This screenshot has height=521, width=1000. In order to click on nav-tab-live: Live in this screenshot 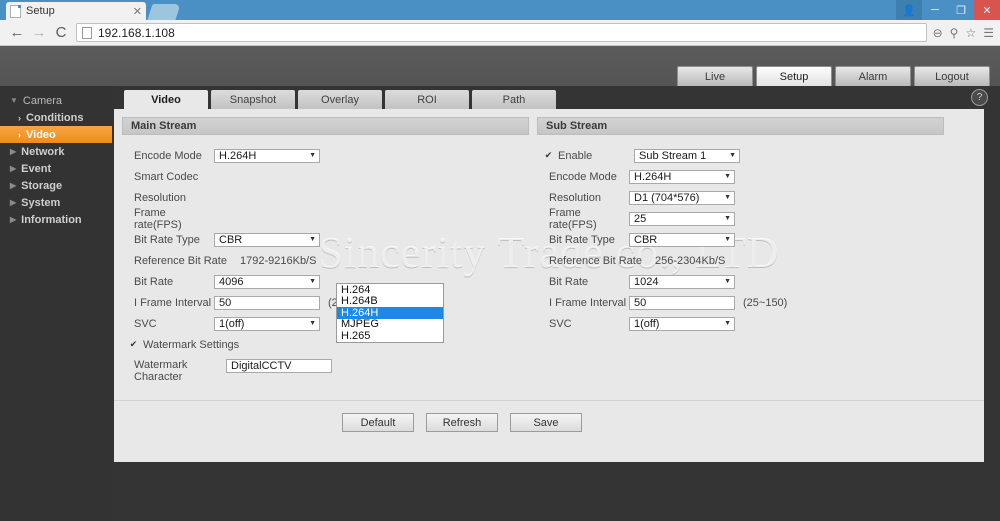, I will do `click(715, 76)`.